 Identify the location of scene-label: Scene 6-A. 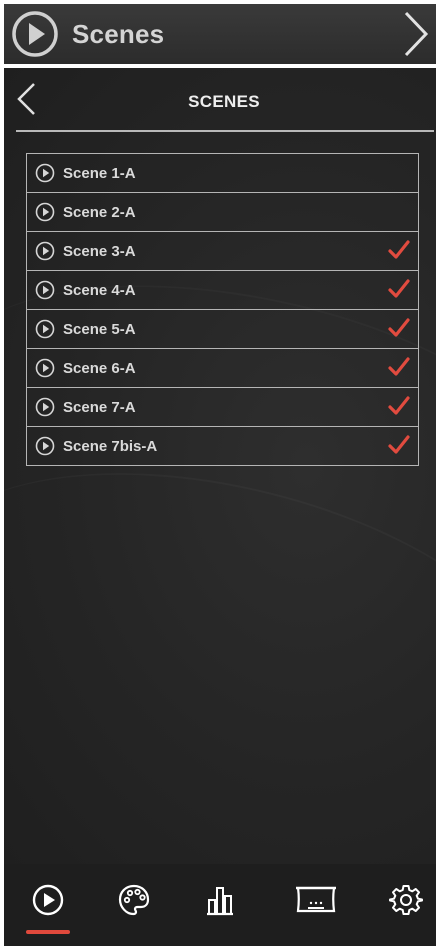
(99, 368).